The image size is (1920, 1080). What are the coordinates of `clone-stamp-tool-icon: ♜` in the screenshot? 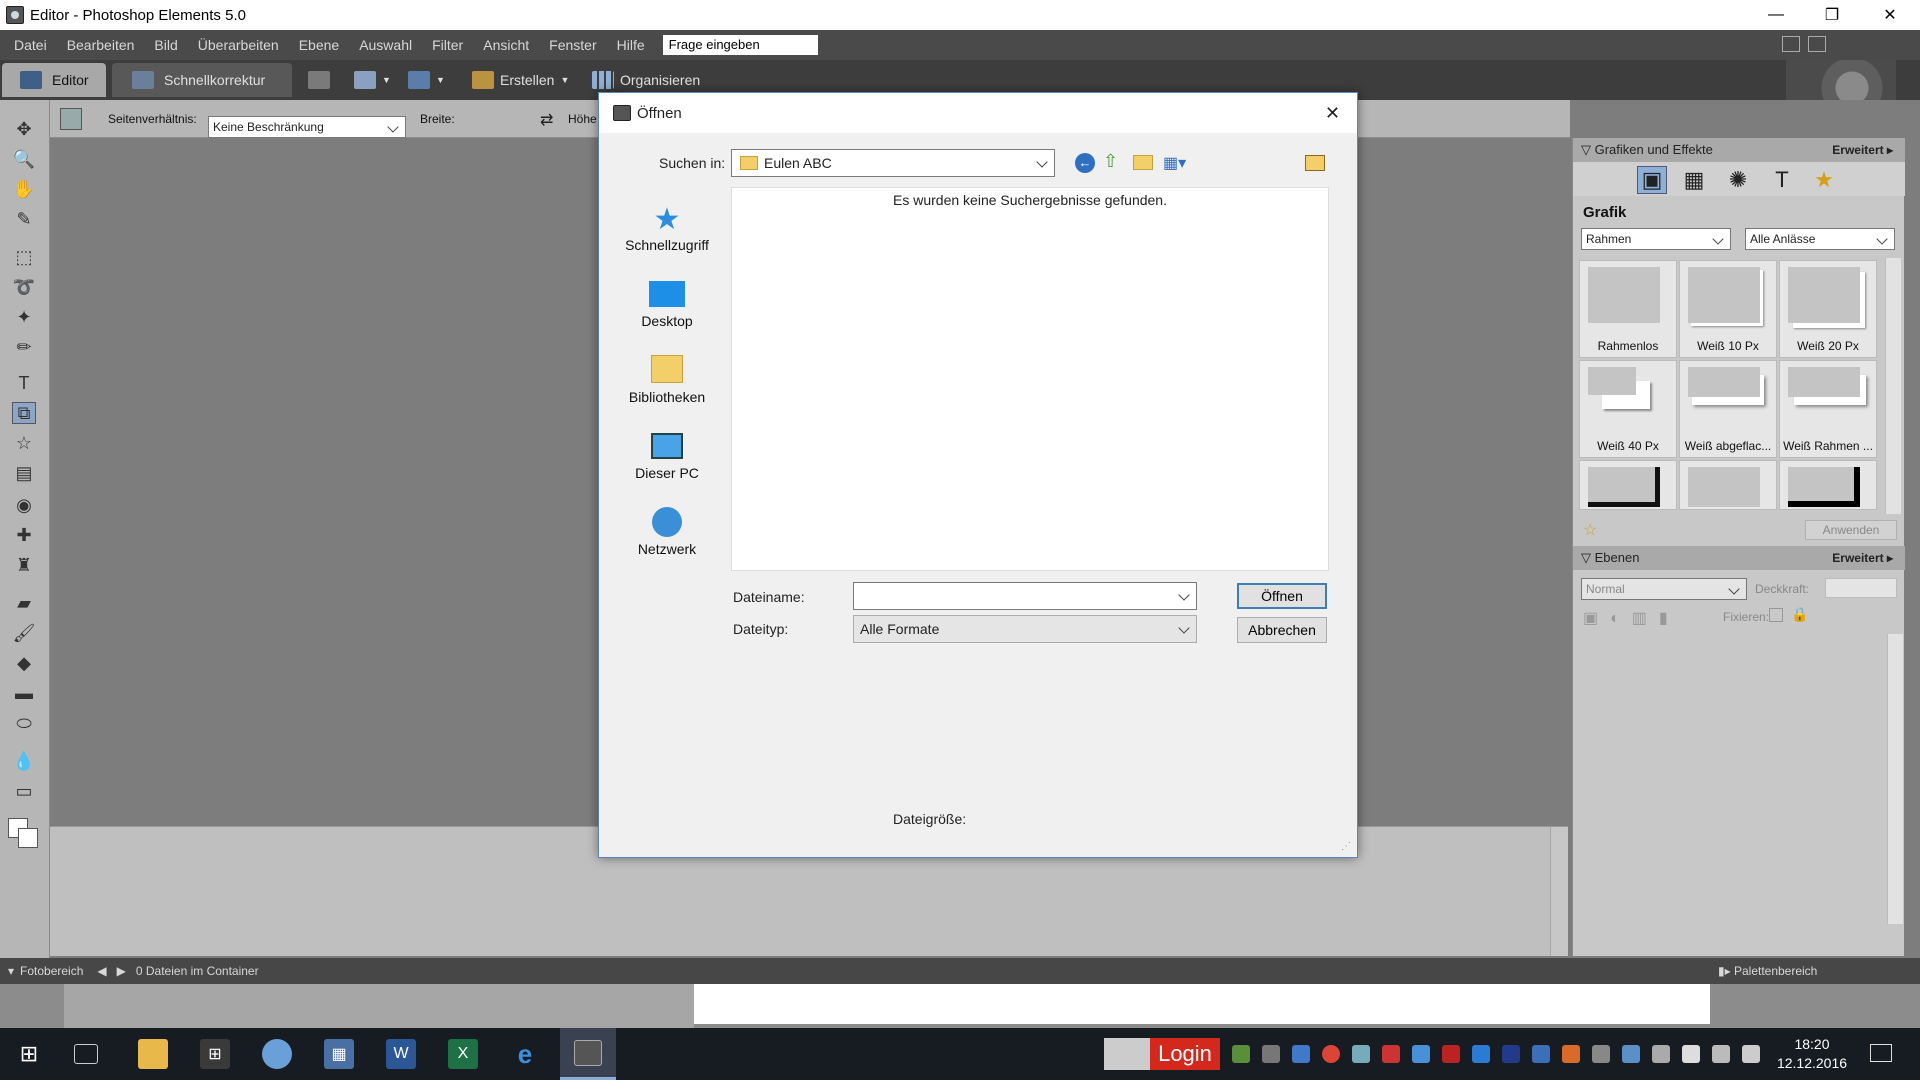 It's located at (24, 565).